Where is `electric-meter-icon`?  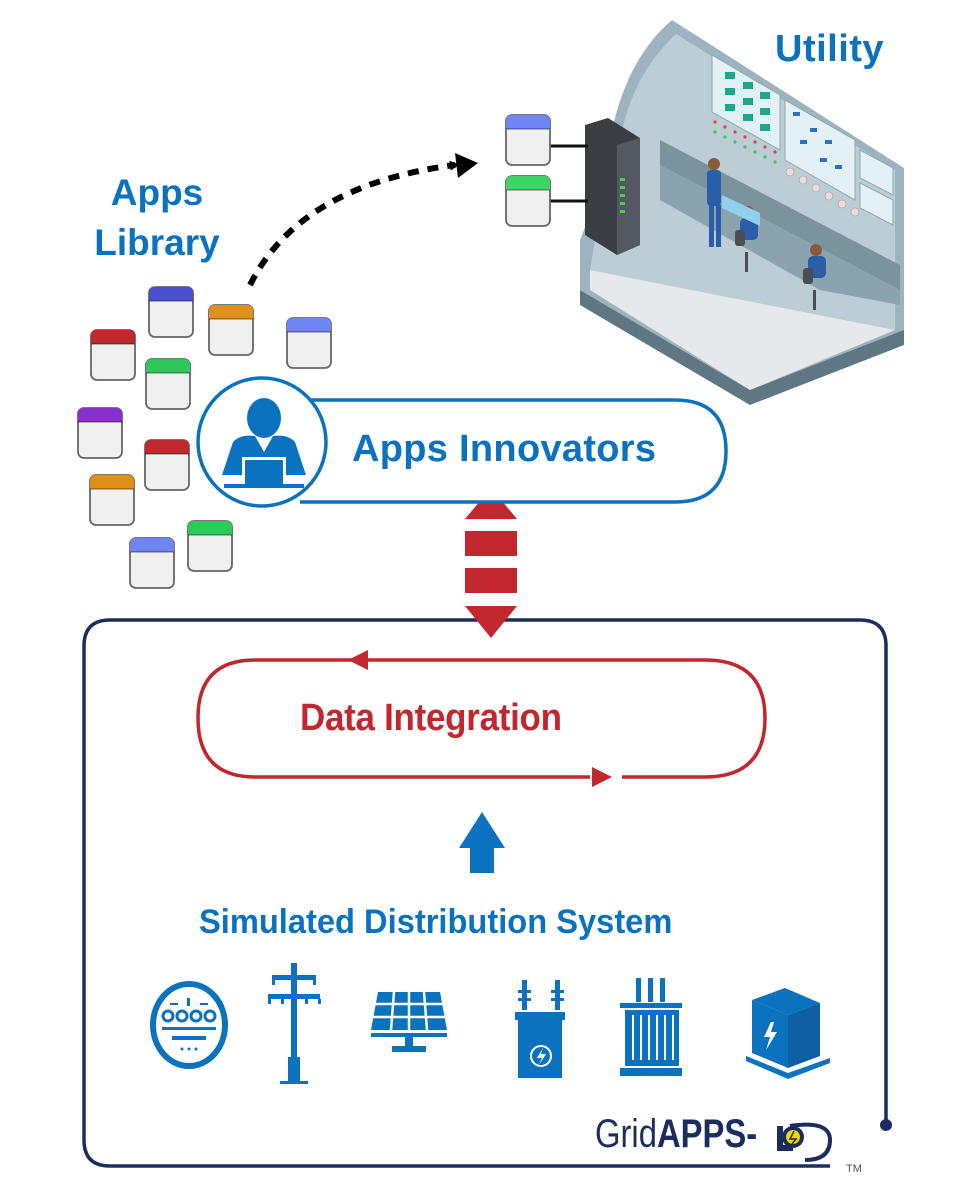 electric-meter-icon is located at coordinates (189, 1025).